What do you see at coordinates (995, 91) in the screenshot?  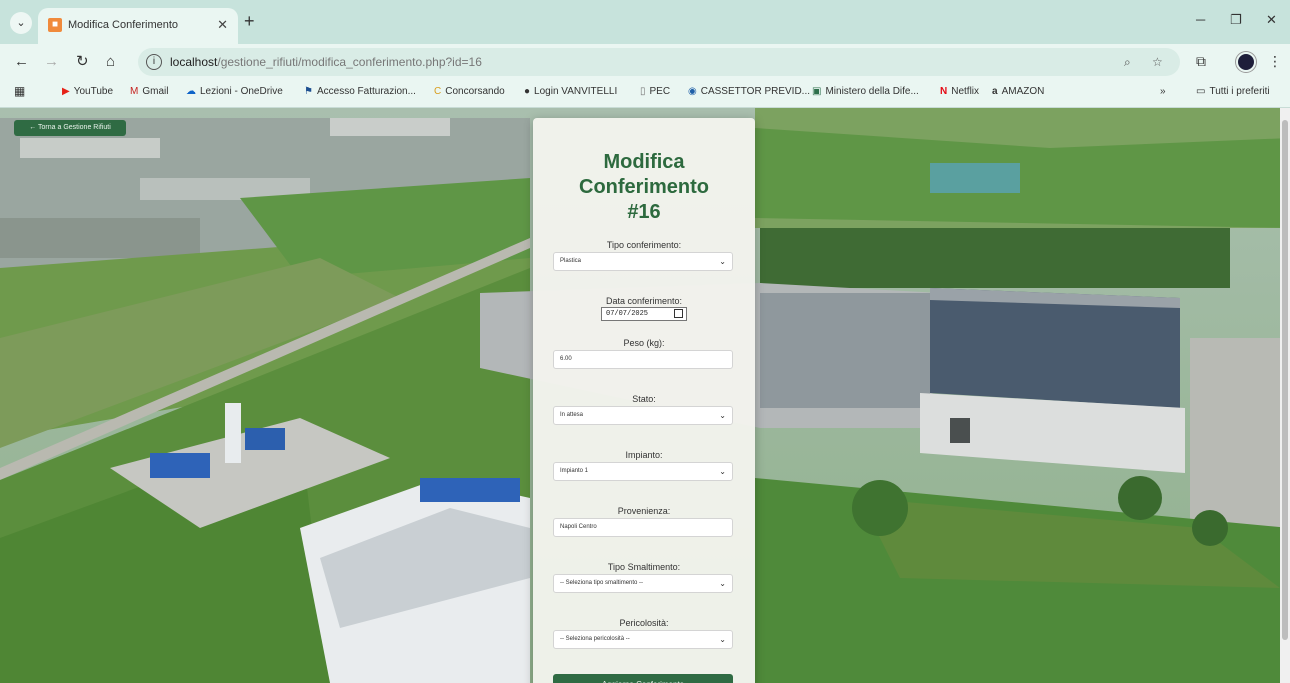 I see `amazon-icon: a` at bounding box center [995, 91].